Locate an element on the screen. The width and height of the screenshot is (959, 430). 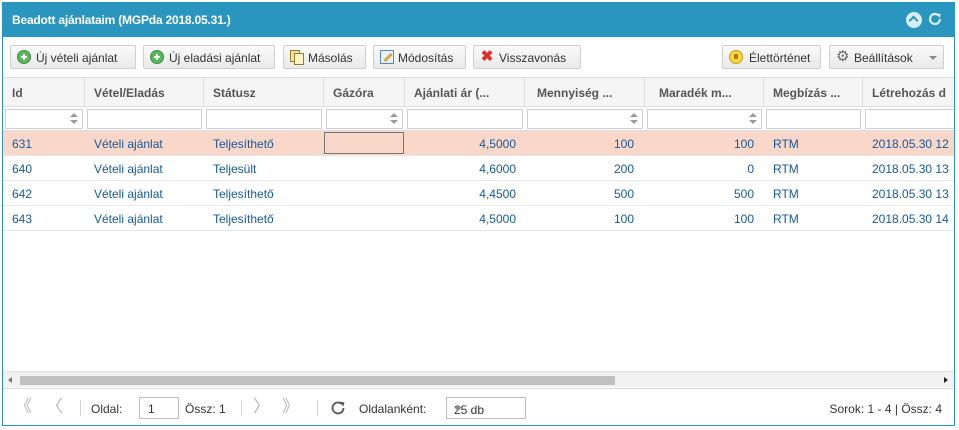
panel-title: Beadott ajánlataim (MGPda 2018.05.31.) is located at coordinates (121, 20).